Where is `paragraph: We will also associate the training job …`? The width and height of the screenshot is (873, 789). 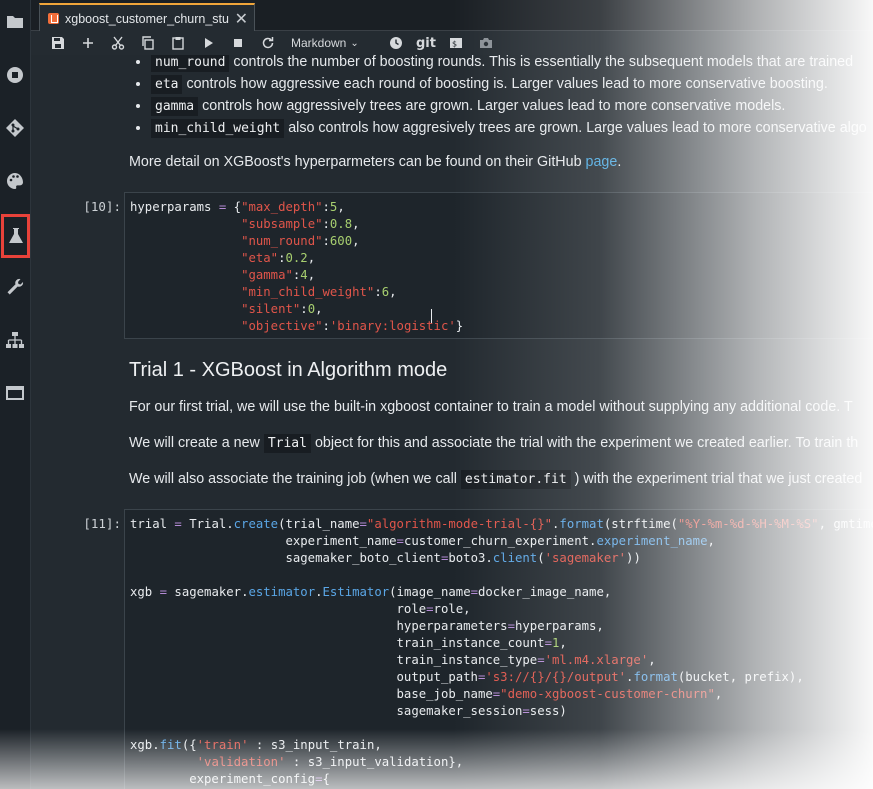
paragraph: We will also associate the training job … is located at coordinates (496, 479).